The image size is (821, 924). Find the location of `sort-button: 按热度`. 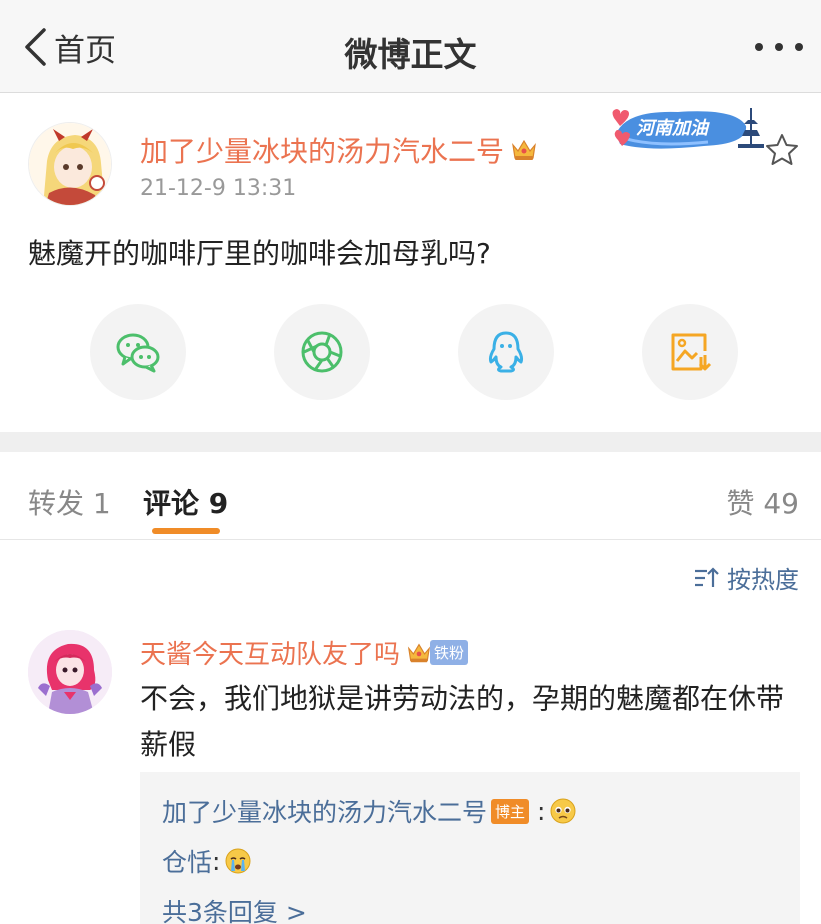

sort-button: 按热度 is located at coordinates (746, 577).